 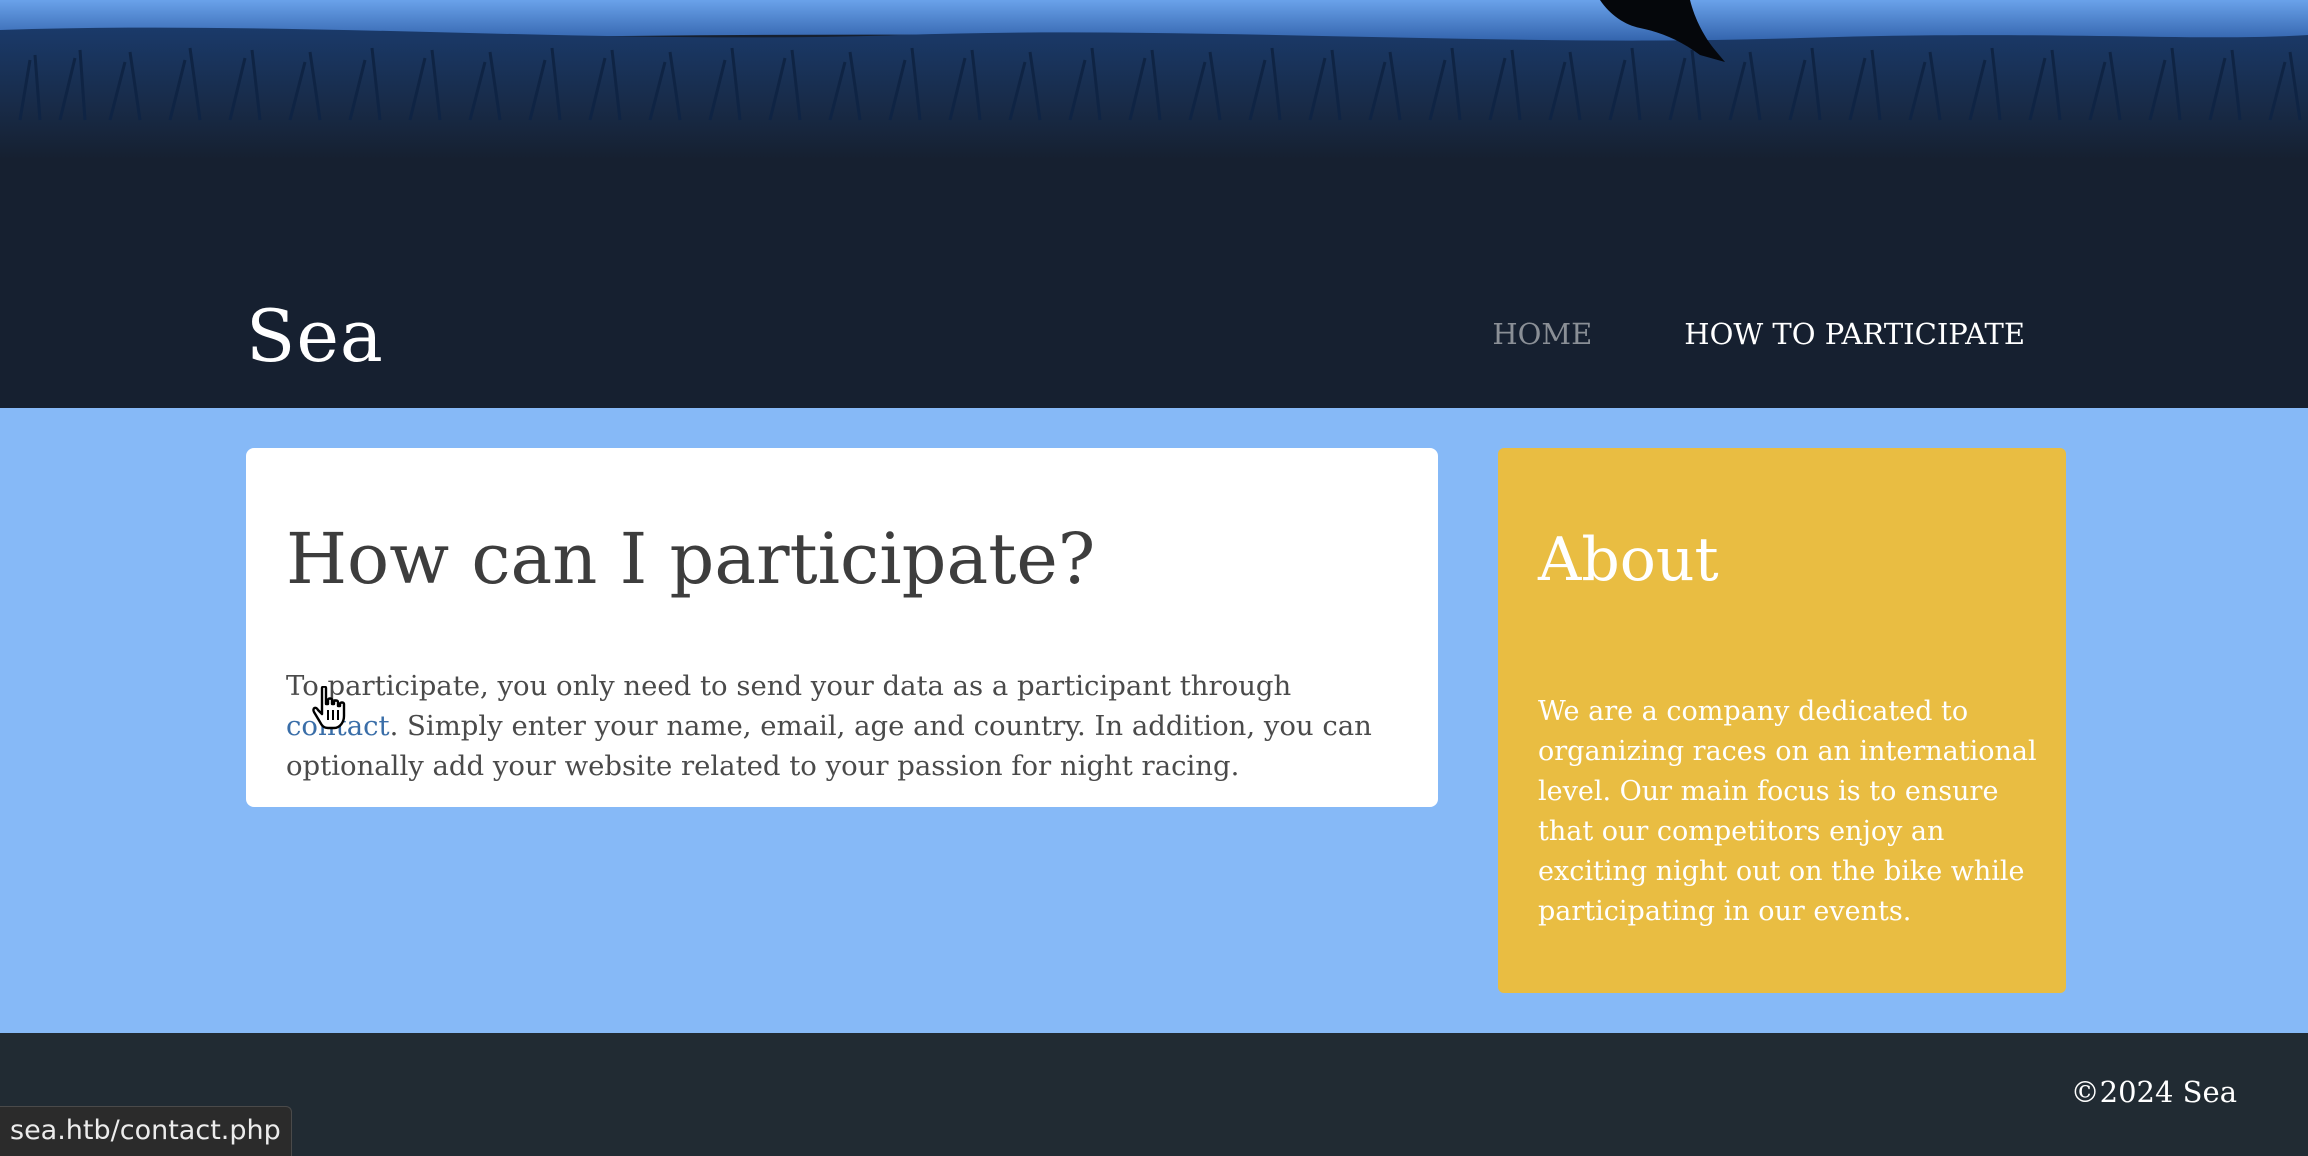 I want to click on page-title: How can I participate?, so click(x=691, y=559).